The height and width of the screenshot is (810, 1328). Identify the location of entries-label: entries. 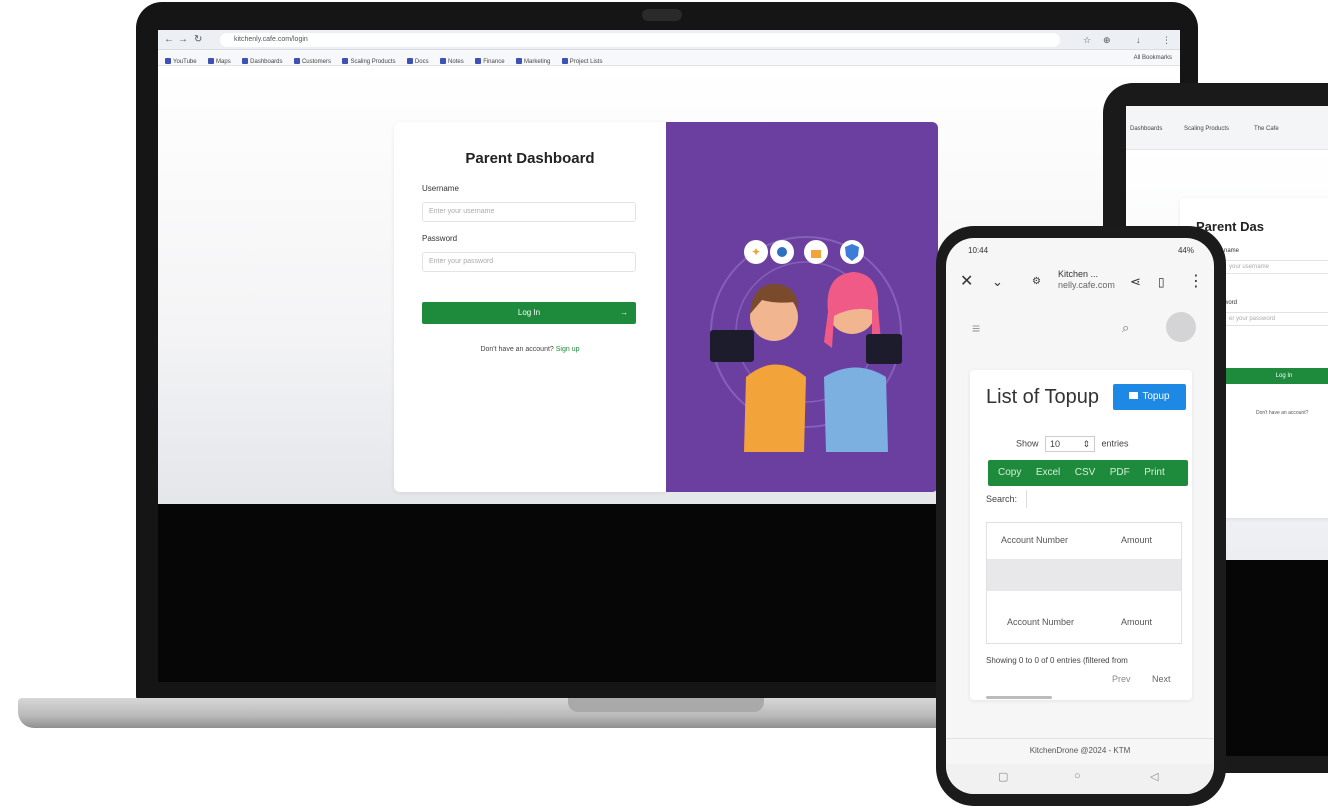
(1115, 443).